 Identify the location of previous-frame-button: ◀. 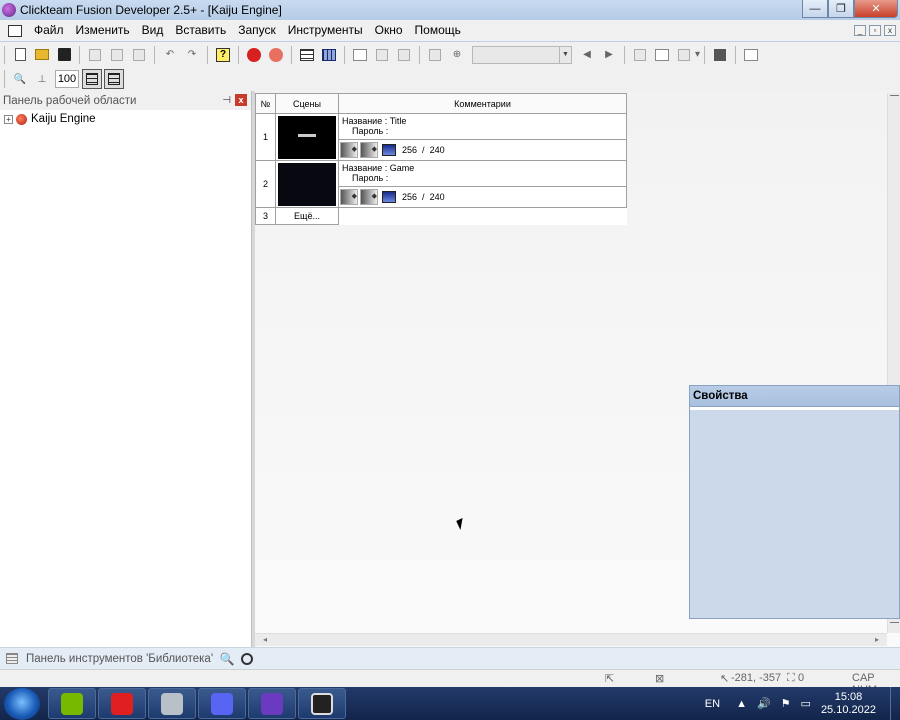
(587, 55).